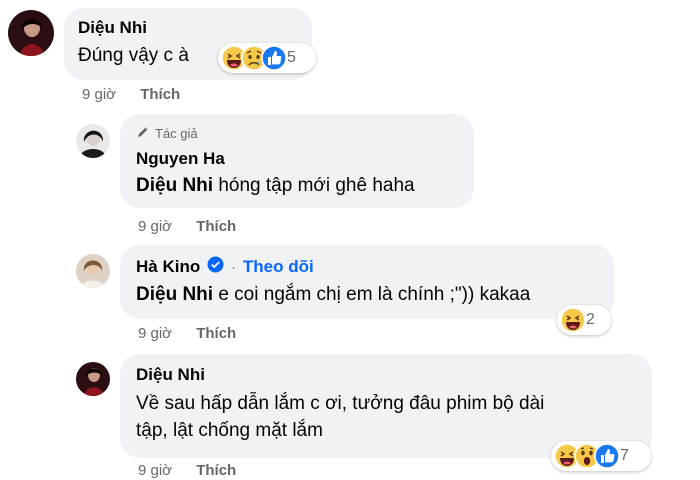  Describe the element at coordinates (176, 133) in the screenshot. I see `author-badge-label: Tác giả` at that location.